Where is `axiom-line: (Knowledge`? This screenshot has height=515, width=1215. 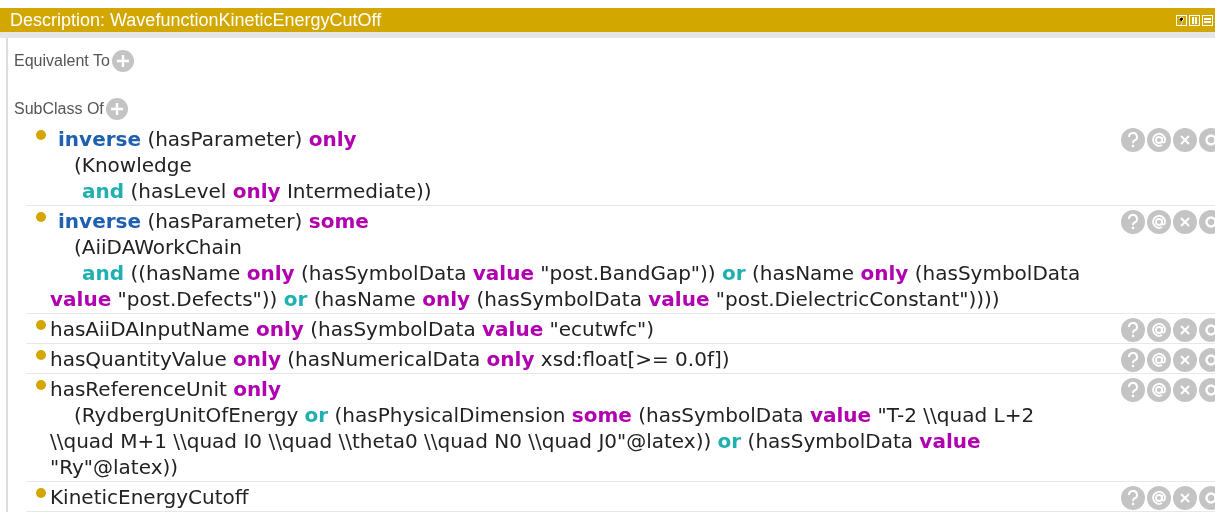 axiom-line: (Knowledge is located at coordinates (133, 165).